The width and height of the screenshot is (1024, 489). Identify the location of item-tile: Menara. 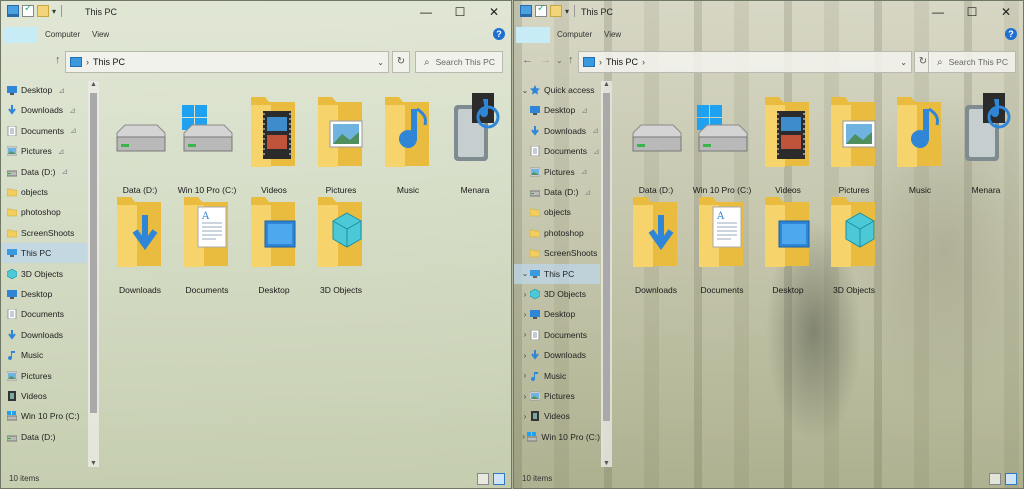
(986, 144).